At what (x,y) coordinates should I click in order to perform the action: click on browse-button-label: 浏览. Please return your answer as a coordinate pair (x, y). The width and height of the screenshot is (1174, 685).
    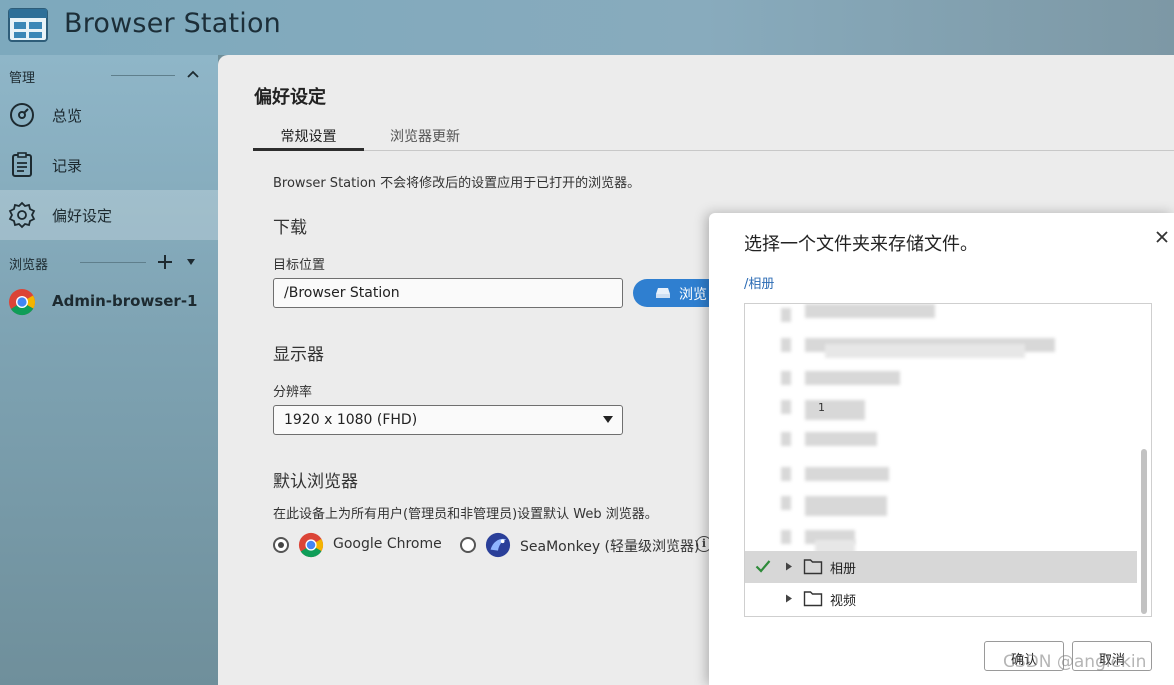
    Looking at the image, I should click on (693, 295).